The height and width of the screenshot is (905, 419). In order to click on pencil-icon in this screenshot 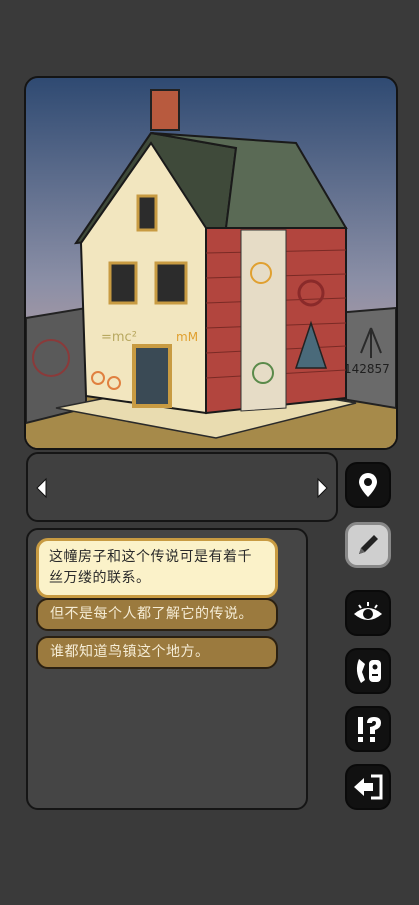, I will do `click(368, 544)`.